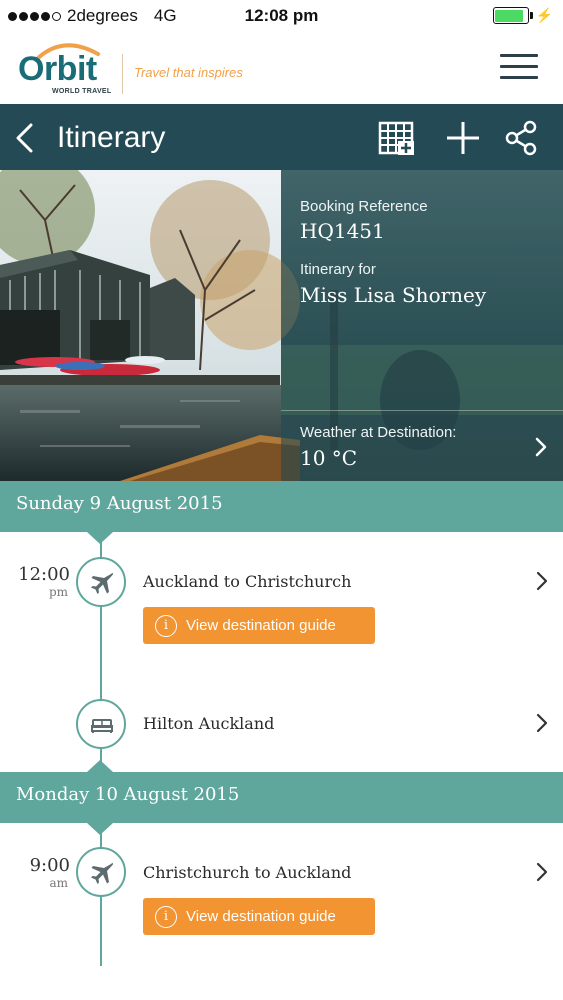 The height and width of the screenshot is (1000, 563). I want to click on nav-bar: Itinerary, so click(281, 137).